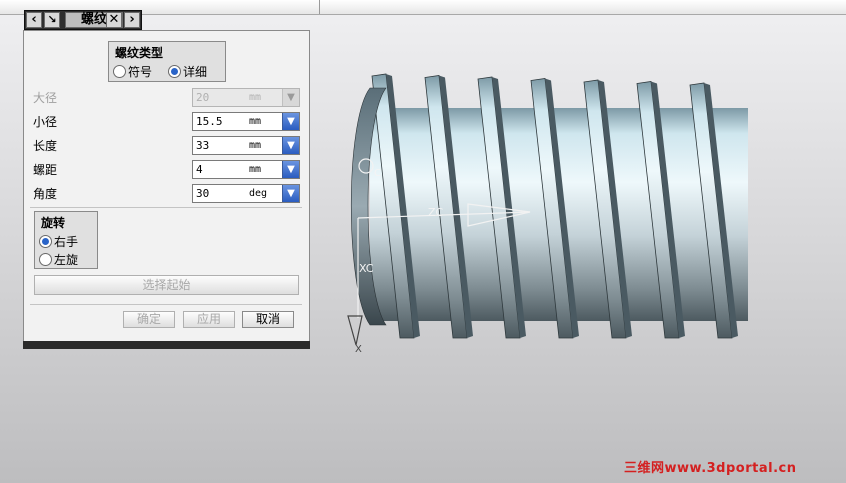  Describe the element at coordinates (203, 97) in the screenshot. I see `field-value: 20` at that location.